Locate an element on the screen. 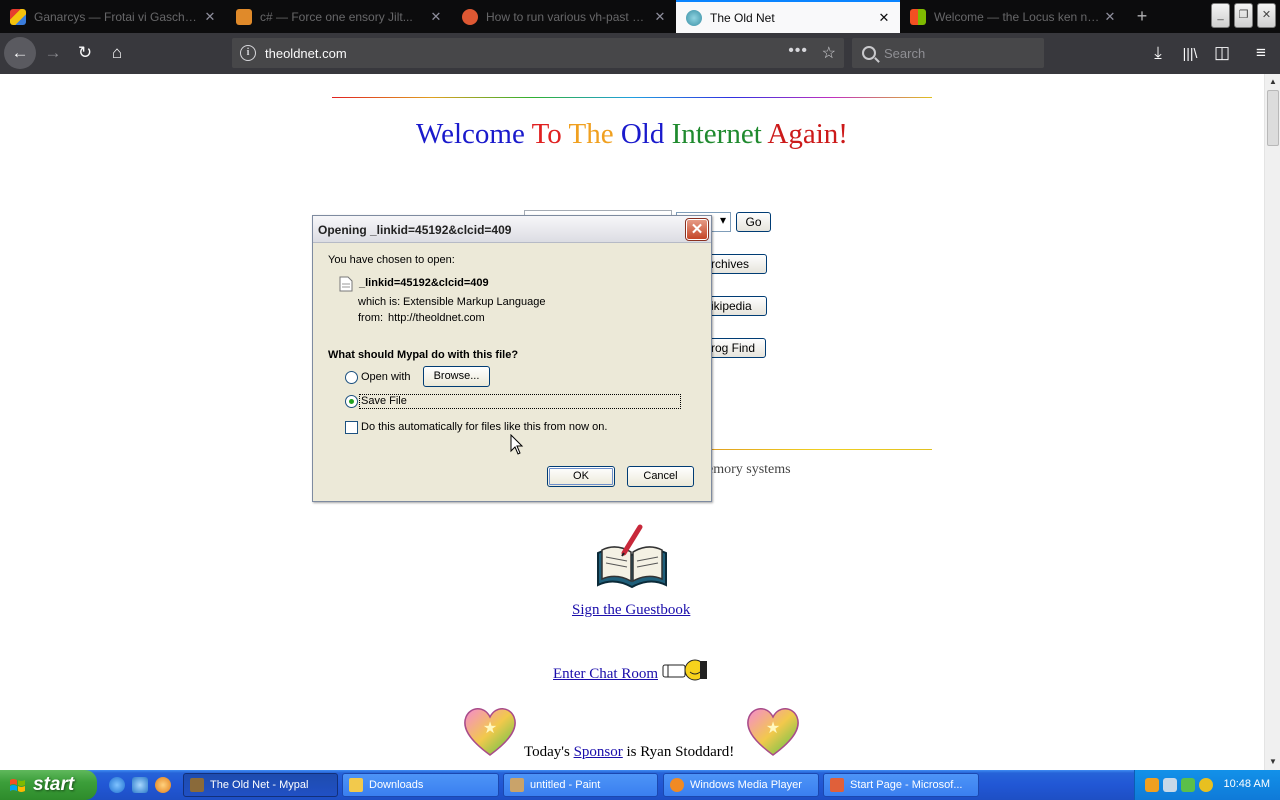  media-player-quicklaunch-icon is located at coordinates (163, 785).